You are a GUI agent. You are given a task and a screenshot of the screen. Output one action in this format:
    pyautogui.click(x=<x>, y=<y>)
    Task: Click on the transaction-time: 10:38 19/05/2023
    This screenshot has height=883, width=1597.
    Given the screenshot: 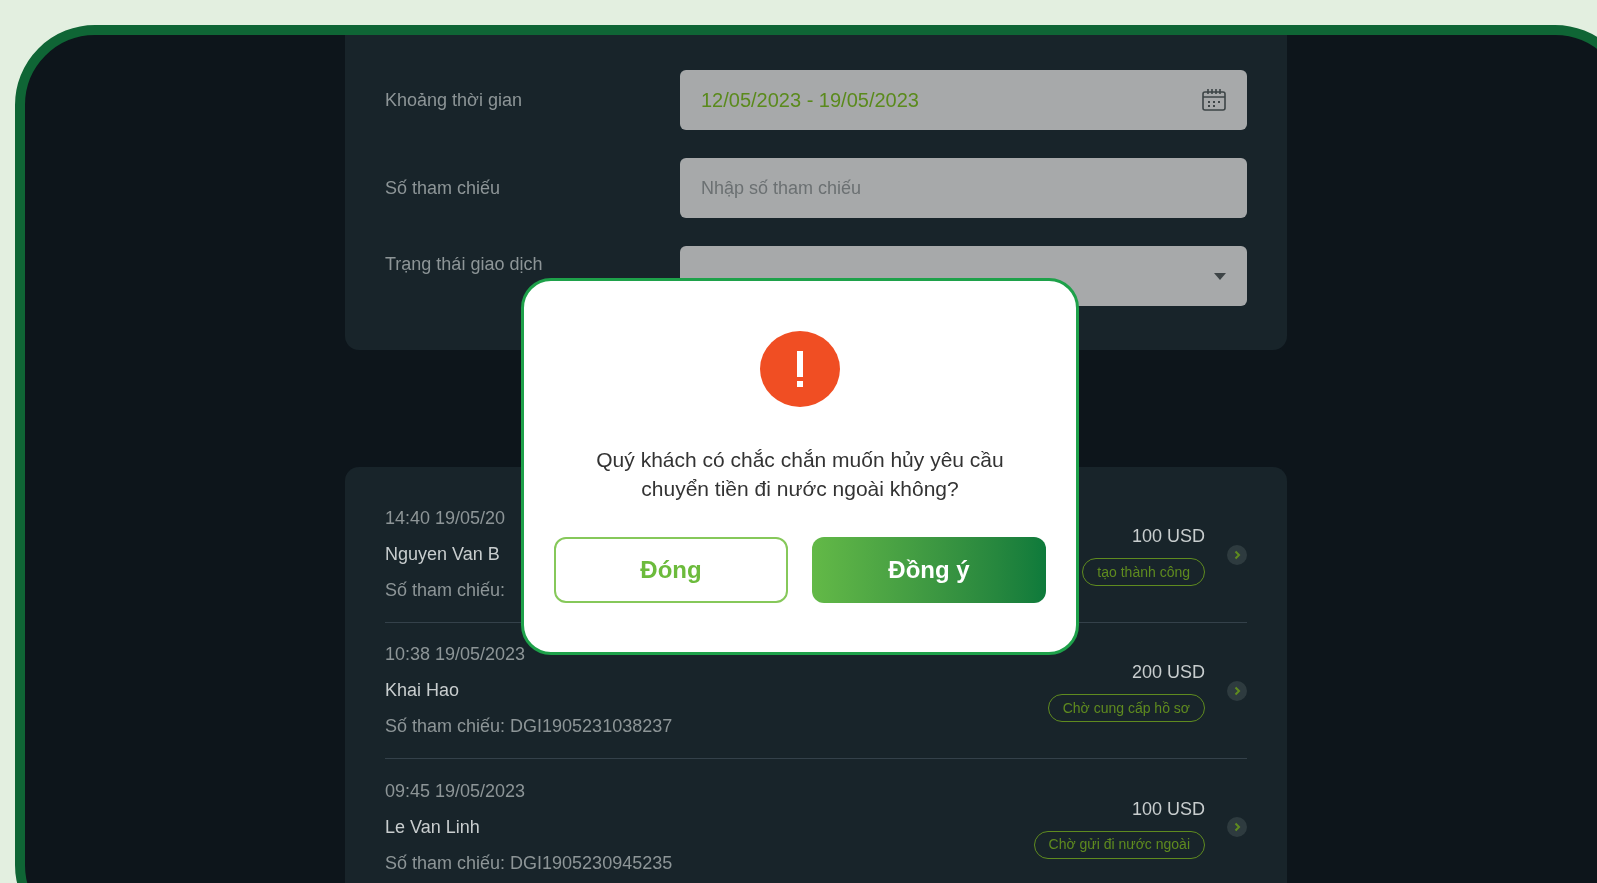 What is the action you would take?
    pyautogui.click(x=456, y=654)
    